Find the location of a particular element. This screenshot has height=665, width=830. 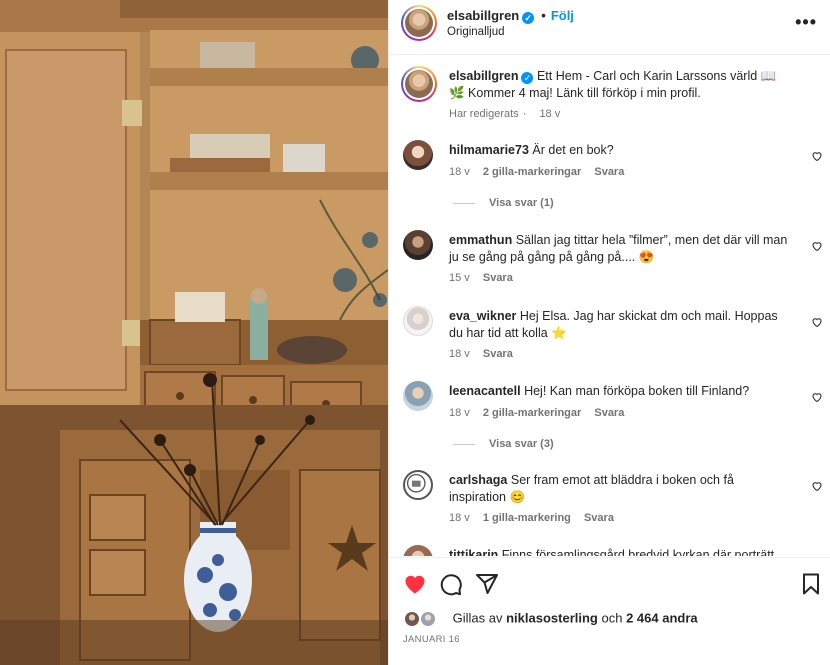

likes-middle: och is located at coordinates (612, 618).